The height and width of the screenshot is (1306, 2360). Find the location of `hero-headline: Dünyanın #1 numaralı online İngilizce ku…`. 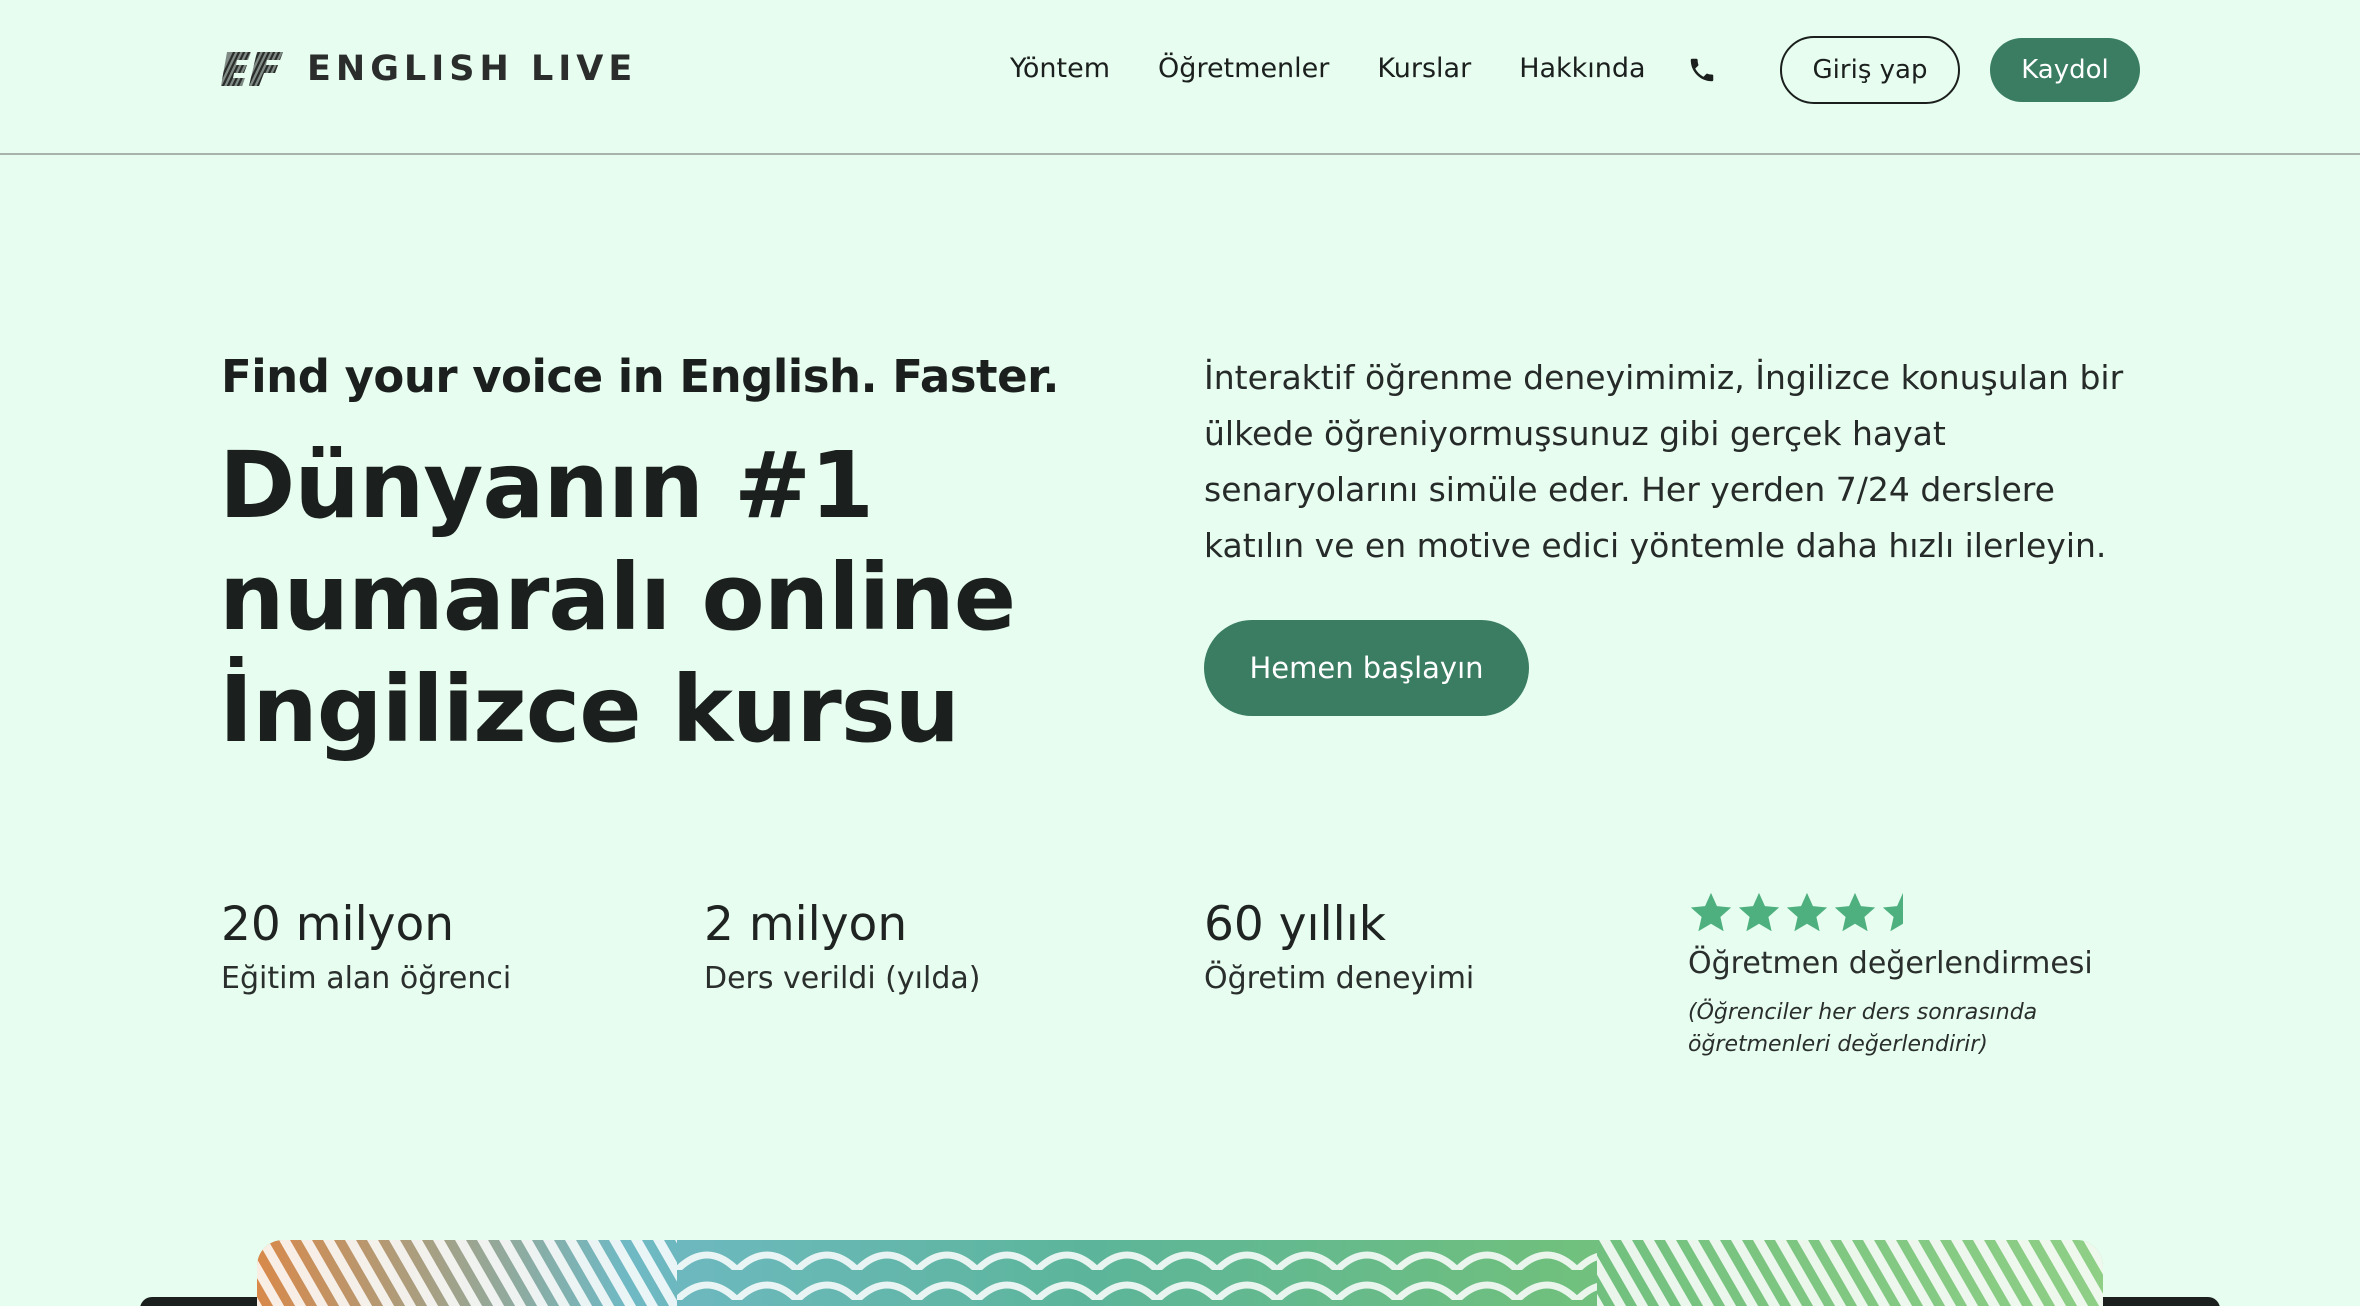

hero-headline: Dünyanın #1 numaralı online İngilizce ku… is located at coordinates (617, 597).